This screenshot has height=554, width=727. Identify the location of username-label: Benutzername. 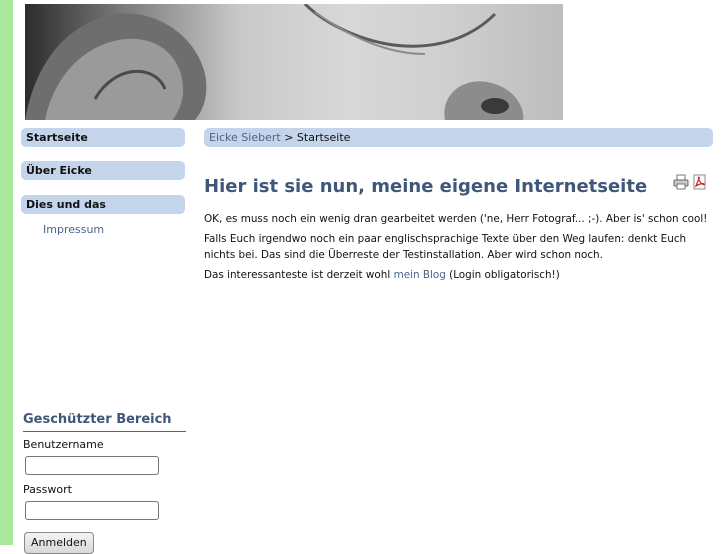
(63, 444).